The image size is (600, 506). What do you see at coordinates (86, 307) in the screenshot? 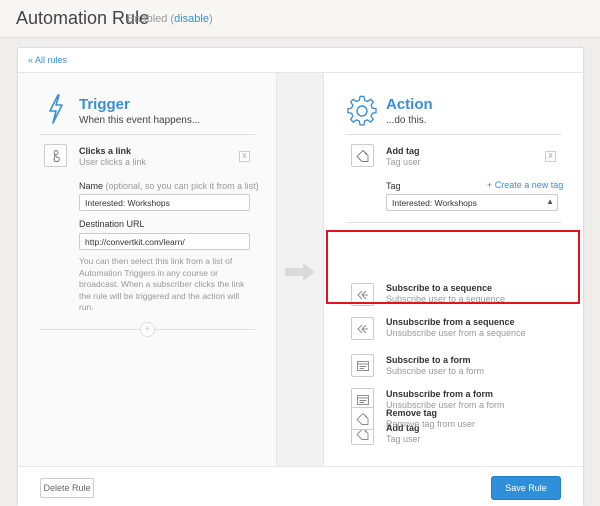
I see `help-line: run.` at bounding box center [86, 307].